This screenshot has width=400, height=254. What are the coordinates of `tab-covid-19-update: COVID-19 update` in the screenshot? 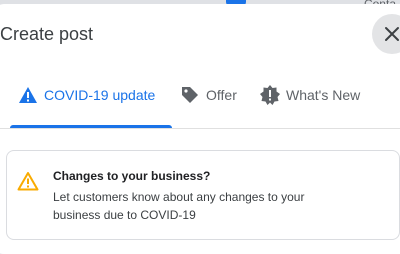 It's located at (86, 95).